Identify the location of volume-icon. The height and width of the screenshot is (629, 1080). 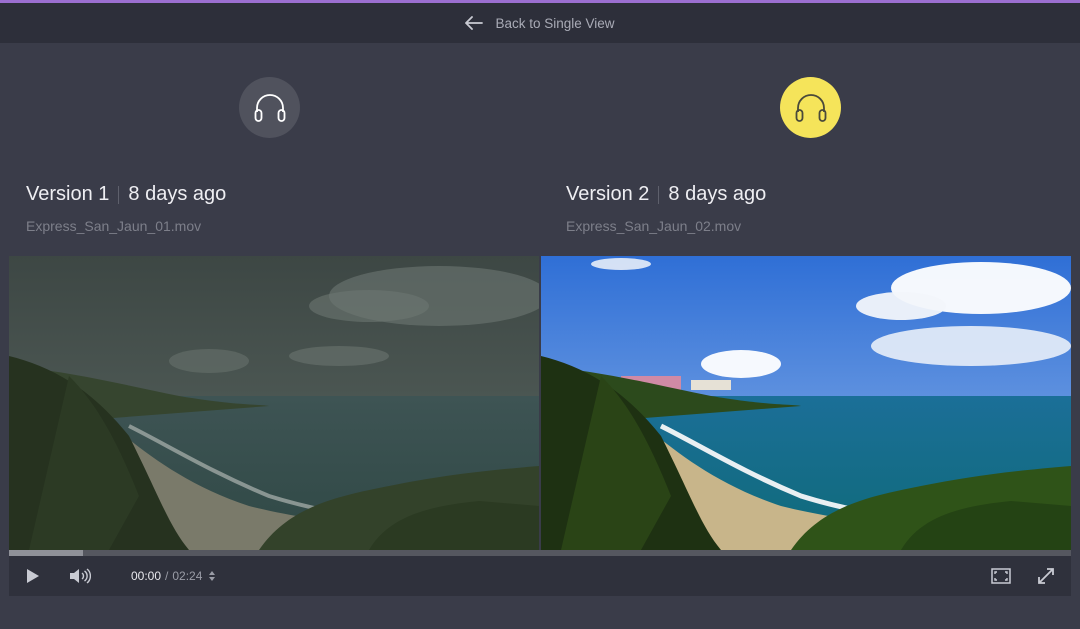
(80, 576).